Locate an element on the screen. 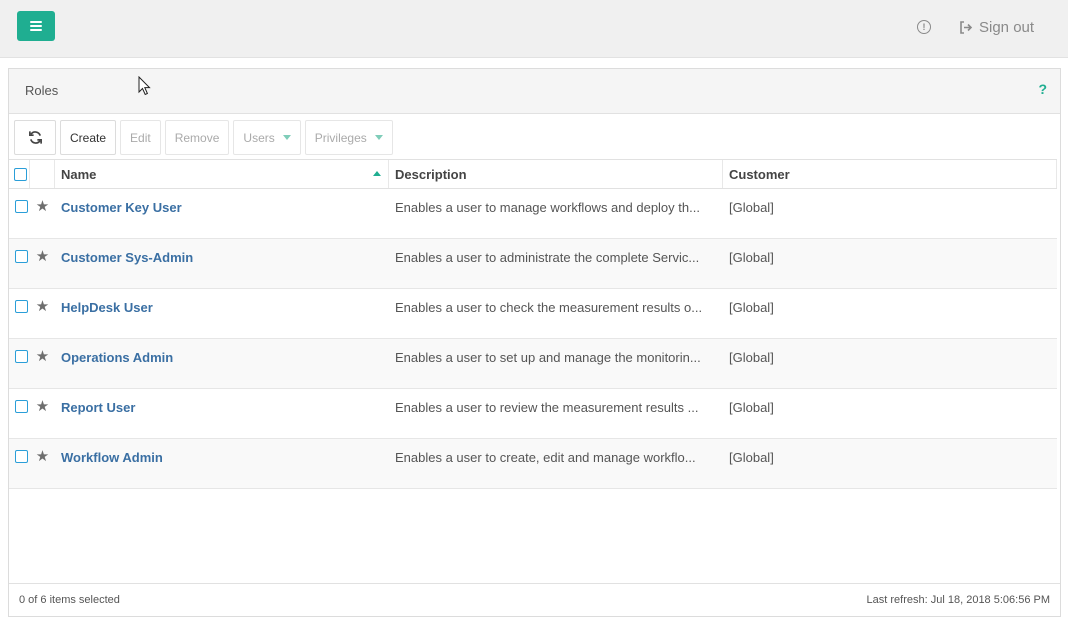 The width and height of the screenshot is (1068, 624). column-header-description: Description is located at coordinates (556, 174).